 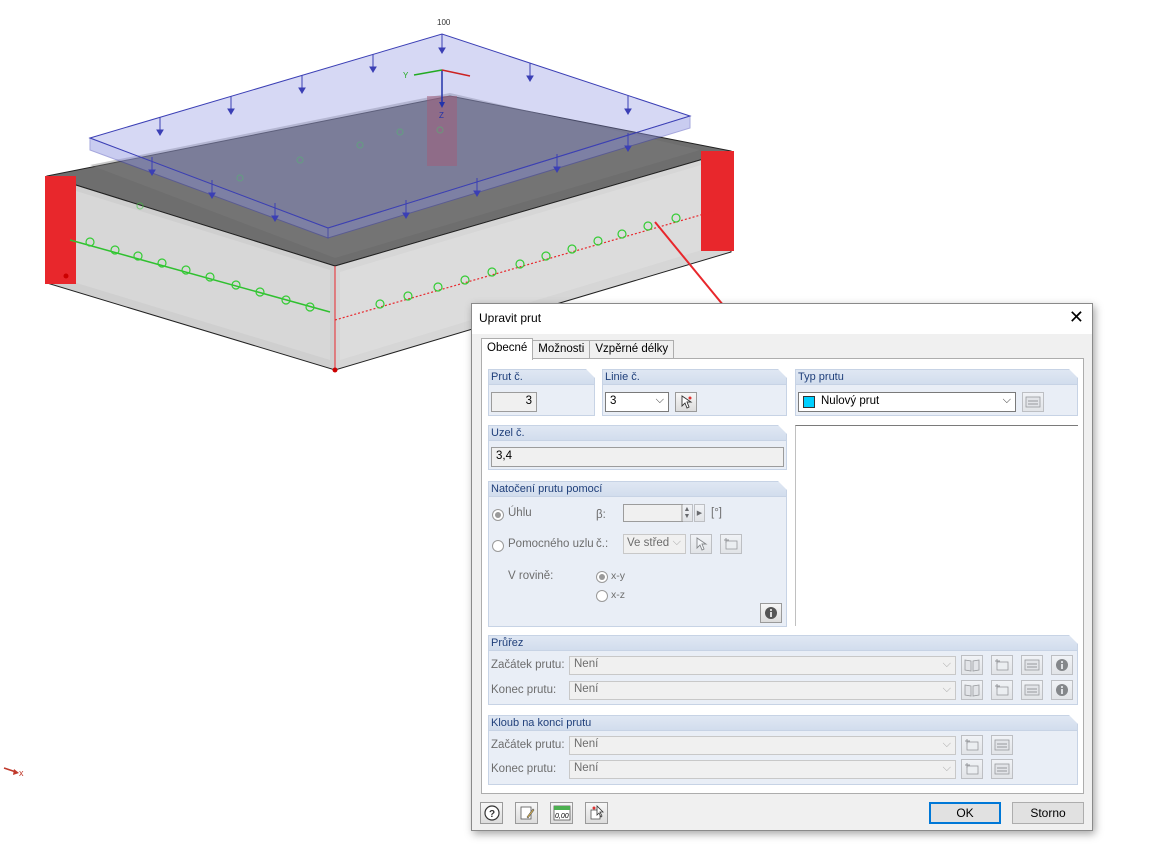 I want to click on rotation-helper-node-radio, so click(x=498, y=546).